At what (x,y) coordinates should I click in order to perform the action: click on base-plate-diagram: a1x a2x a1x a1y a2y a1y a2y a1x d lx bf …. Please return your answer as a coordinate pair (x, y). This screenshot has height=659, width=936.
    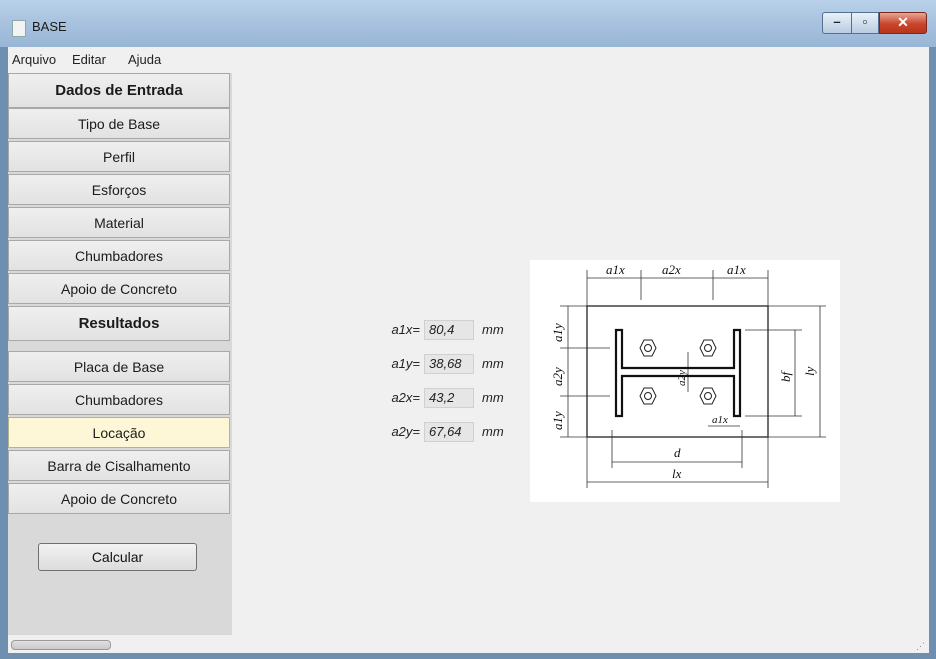
    Looking at the image, I should click on (685, 381).